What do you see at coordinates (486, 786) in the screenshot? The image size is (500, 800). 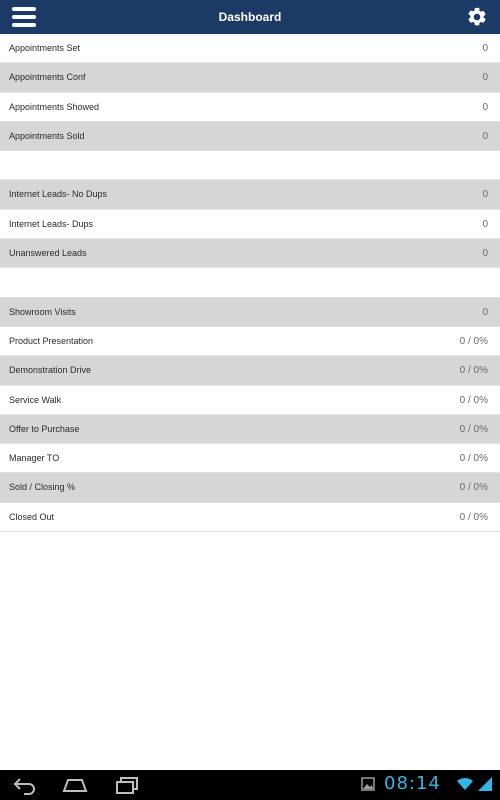 I see `signal-icon` at bounding box center [486, 786].